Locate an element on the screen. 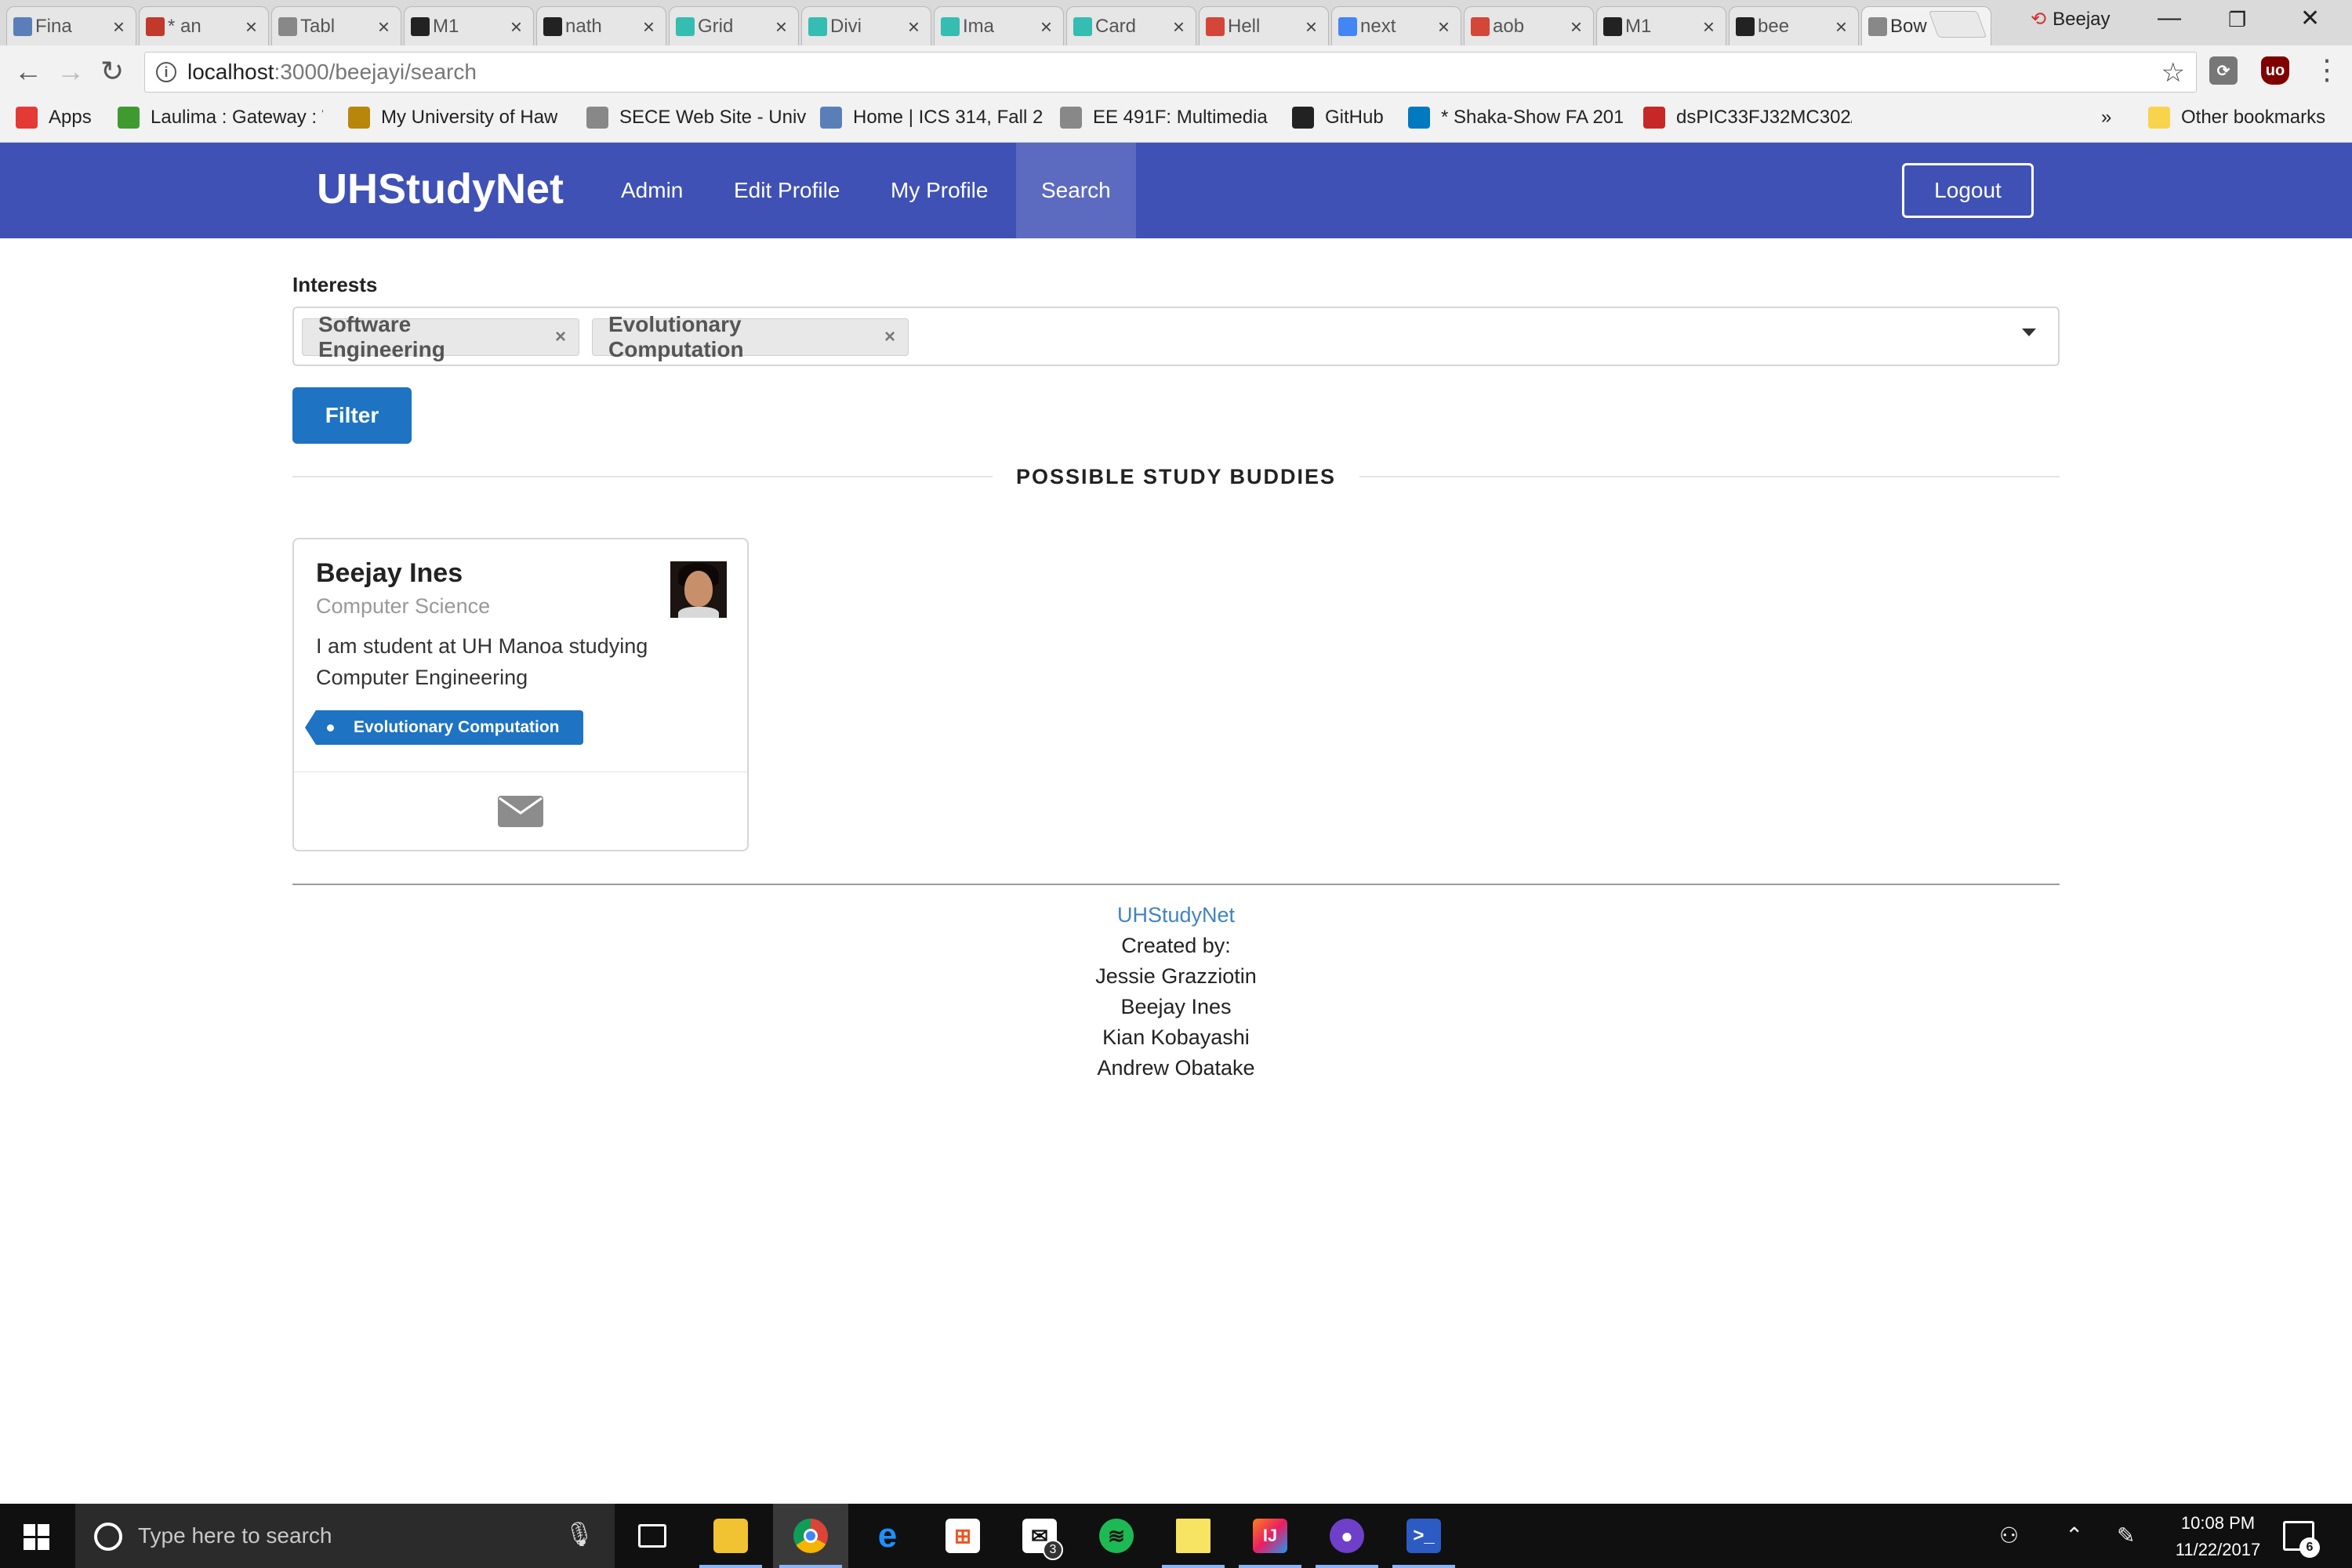 This screenshot has width=2352, height=1568. nav-item-edit-profile: Edit Profile is located at coordinates (787, 190).